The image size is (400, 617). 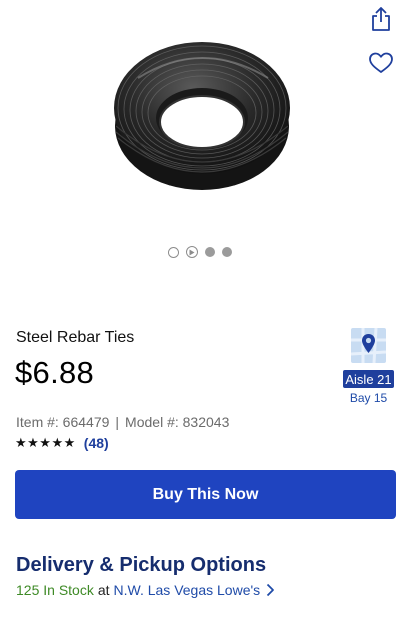 What do you see at coordinates (205, 494) in the screenshot?
I see `buy-now-button: Buy This Now` at bounding box center [205, 494].